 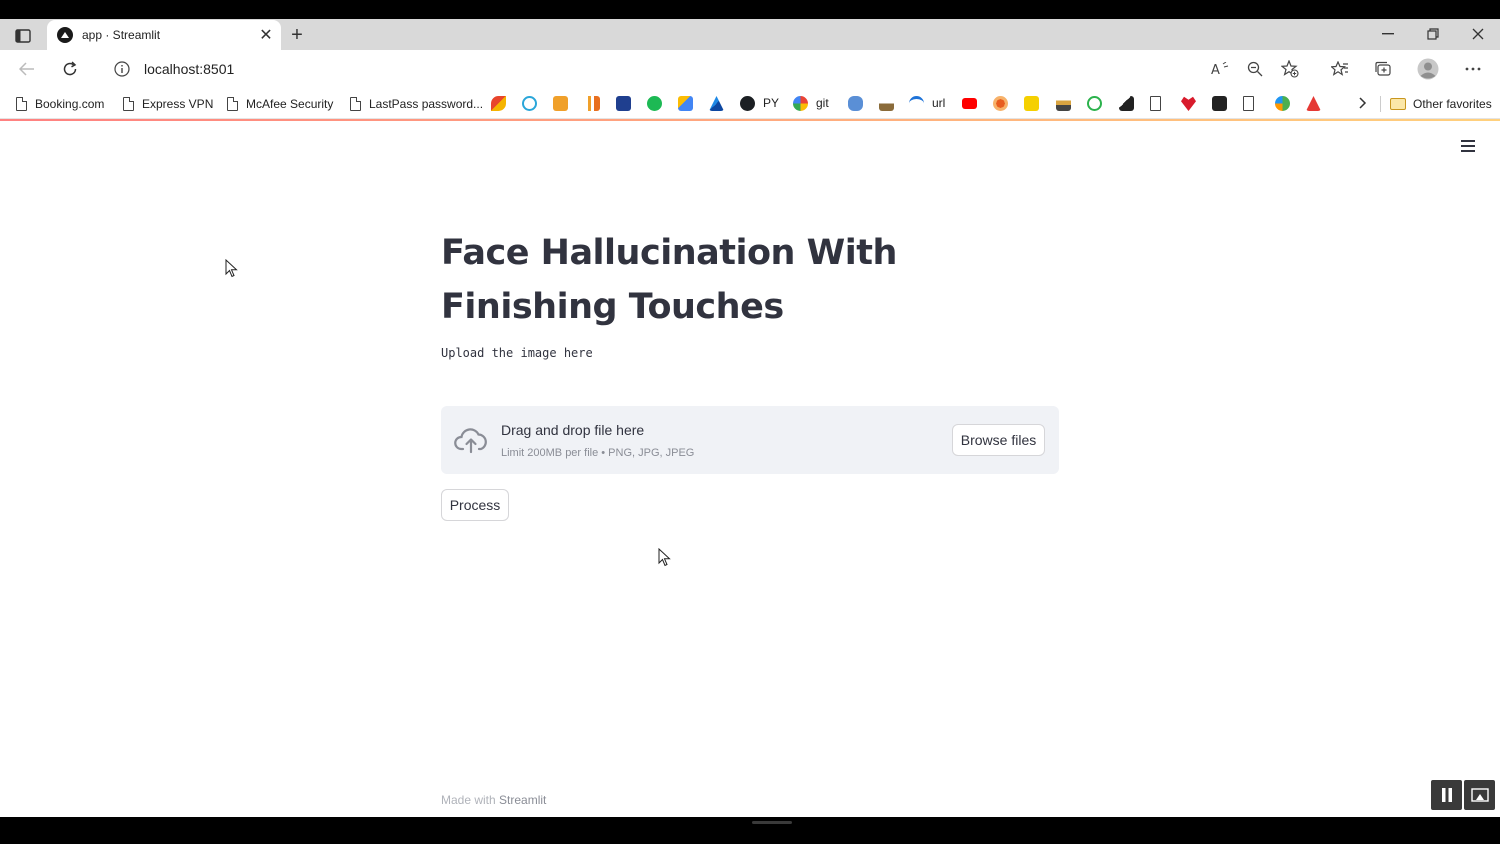 What do you see at coordinates (938, 103) in the screenshot?
I see `bookmark-url-label: url` at bounding box center [938, 103].